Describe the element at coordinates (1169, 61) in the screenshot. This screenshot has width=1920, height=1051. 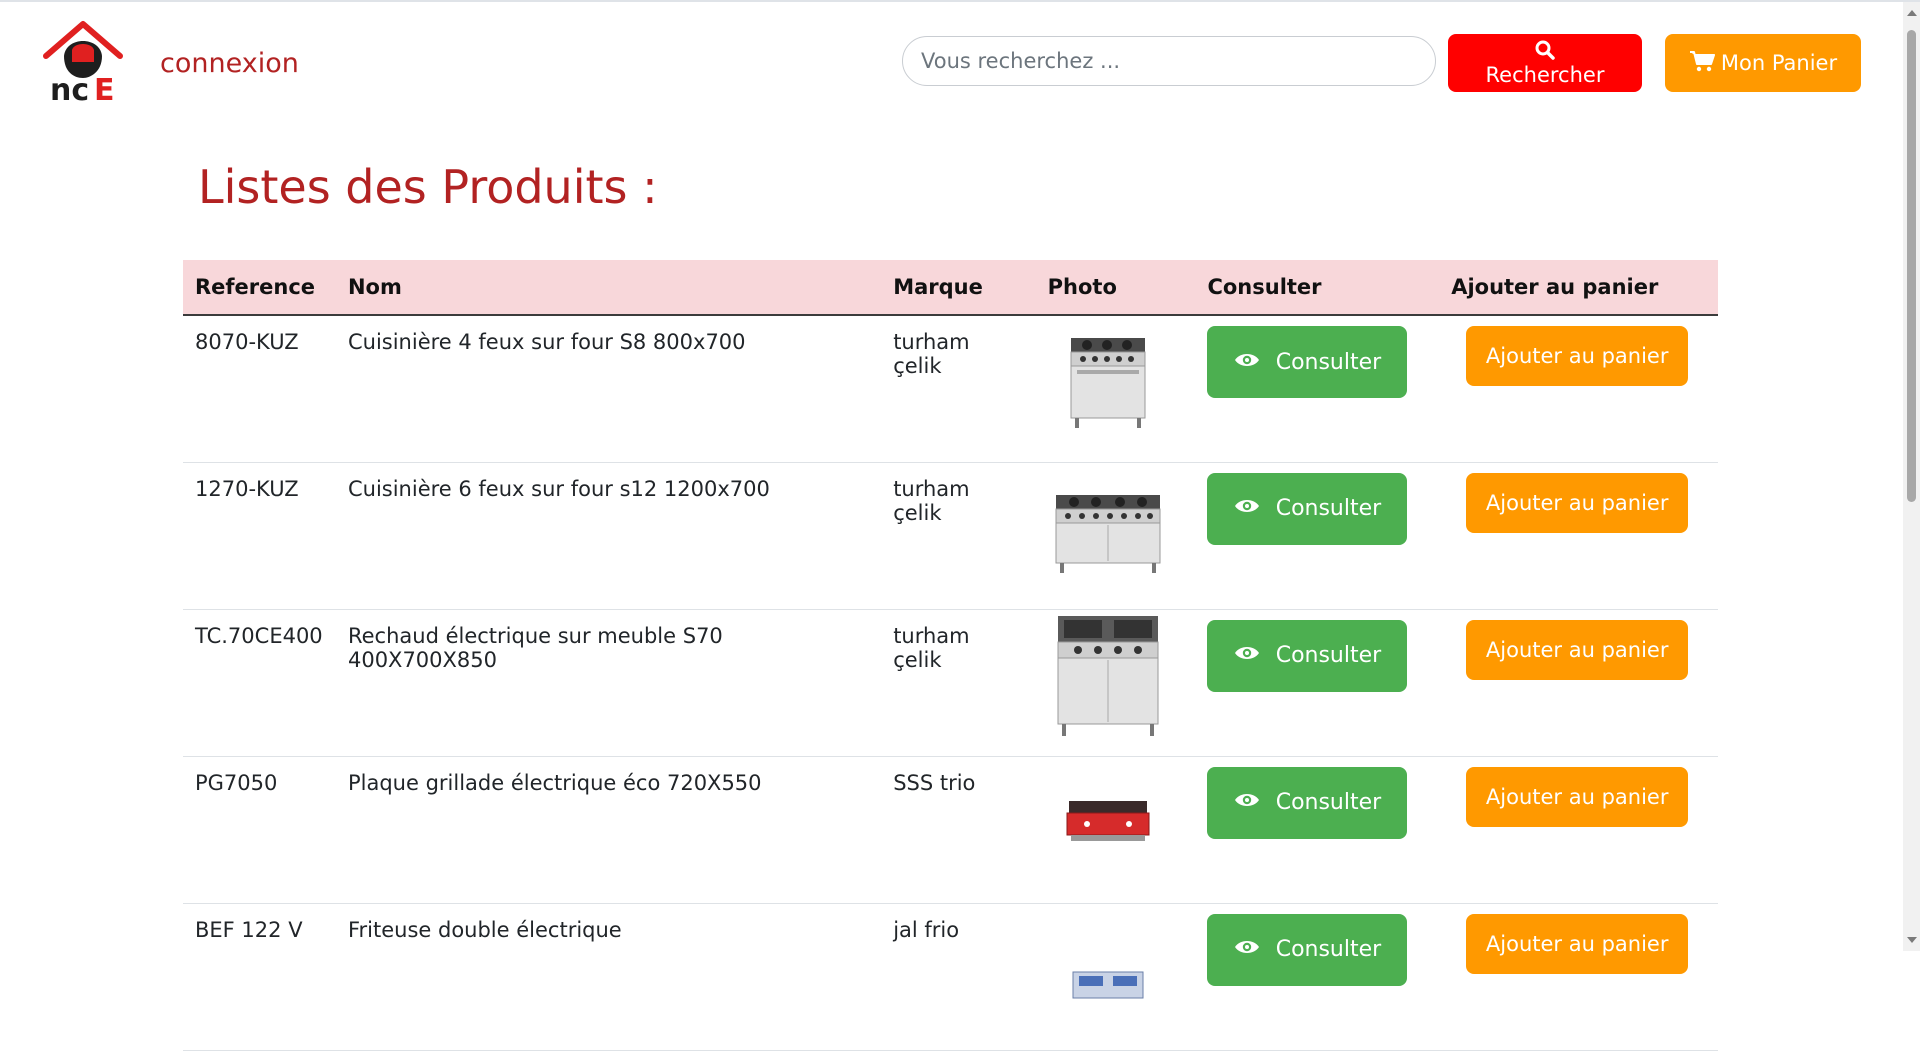
I see `search-input` at that location.